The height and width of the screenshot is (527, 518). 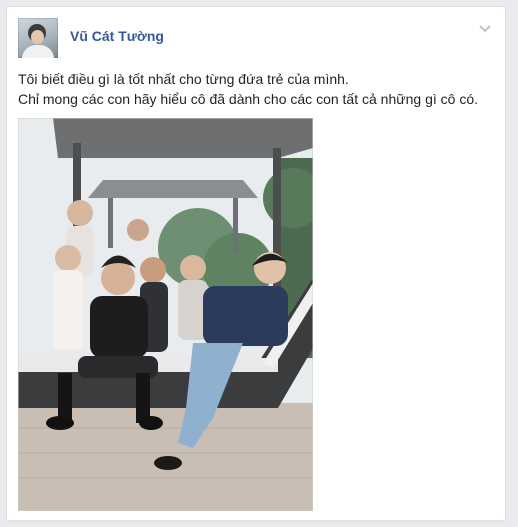 I want to click on author-avatar, so click(x=38, y=38).